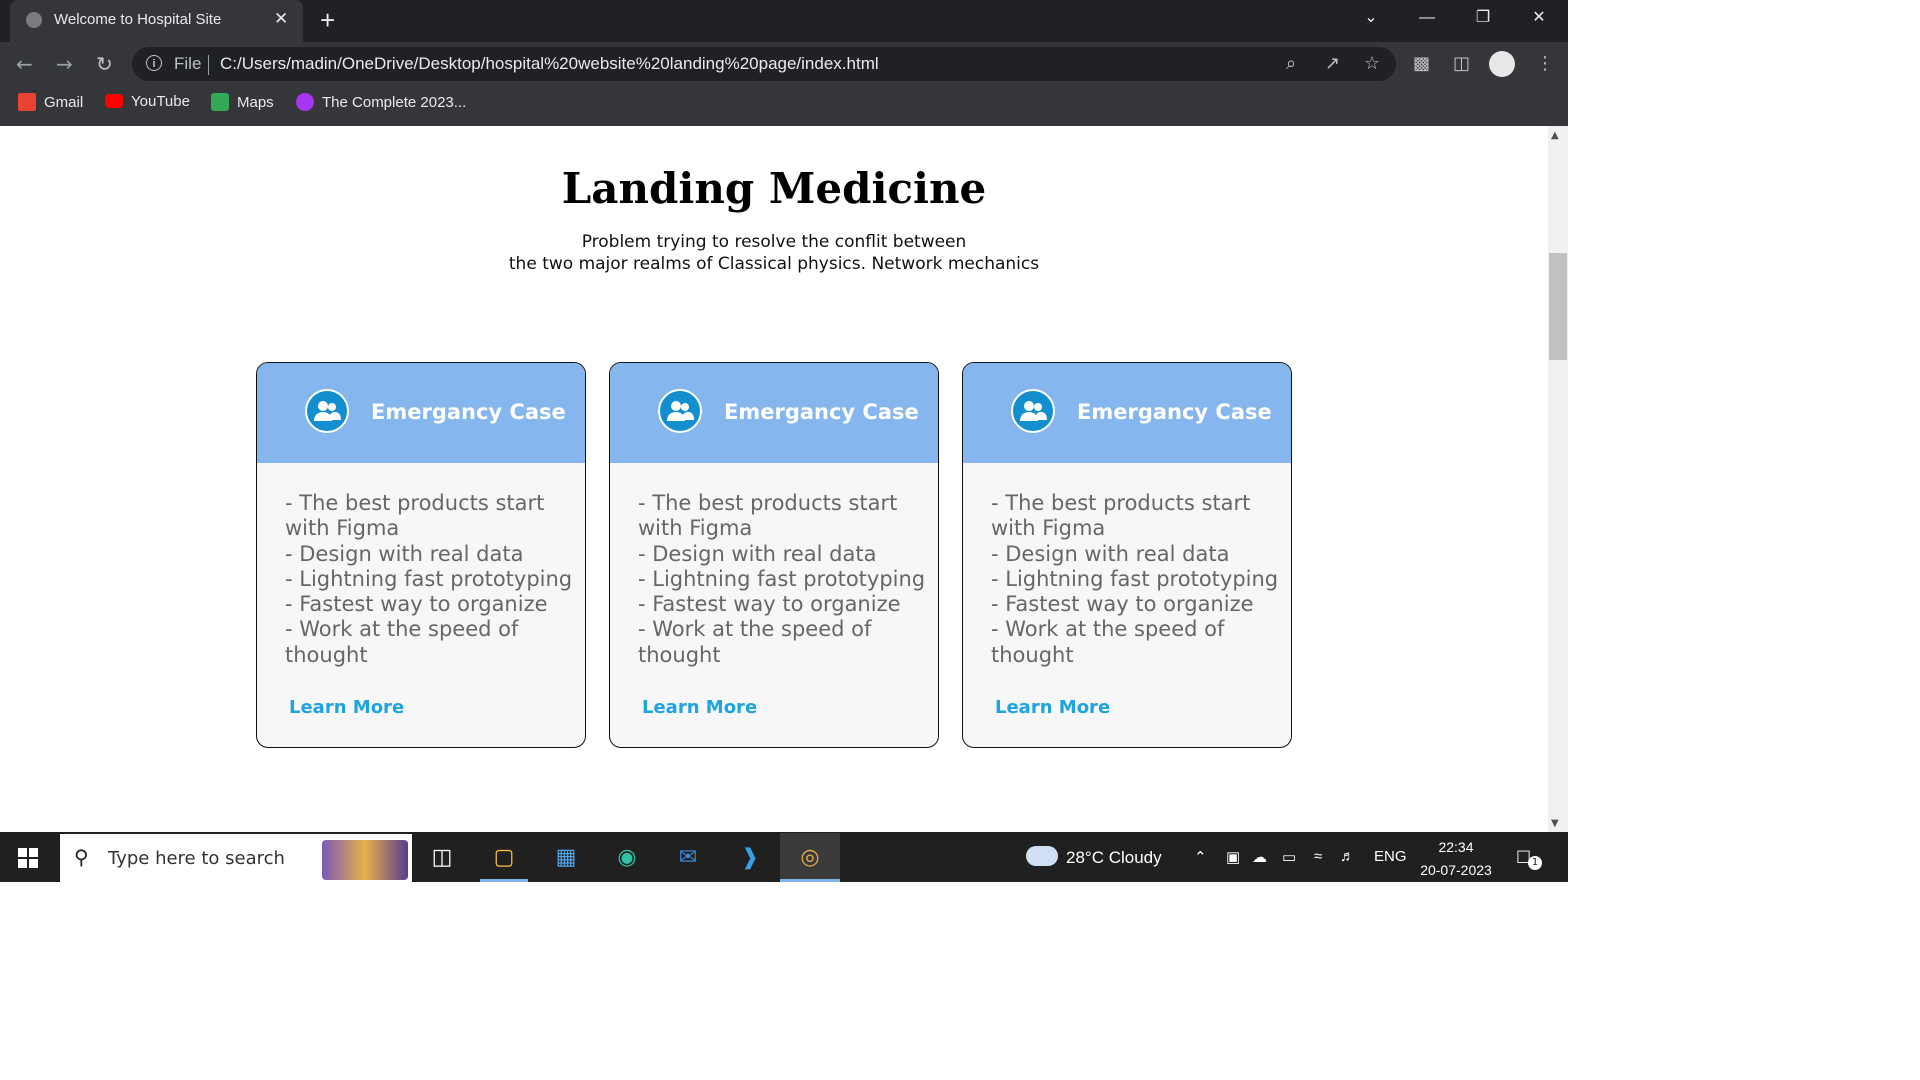 This screenshot has width=1920, height=1080. What do you see at coordinates (1483, 18) in the screenshot?
I see `restore-button: ❐` at bounding box center [1483, 18].